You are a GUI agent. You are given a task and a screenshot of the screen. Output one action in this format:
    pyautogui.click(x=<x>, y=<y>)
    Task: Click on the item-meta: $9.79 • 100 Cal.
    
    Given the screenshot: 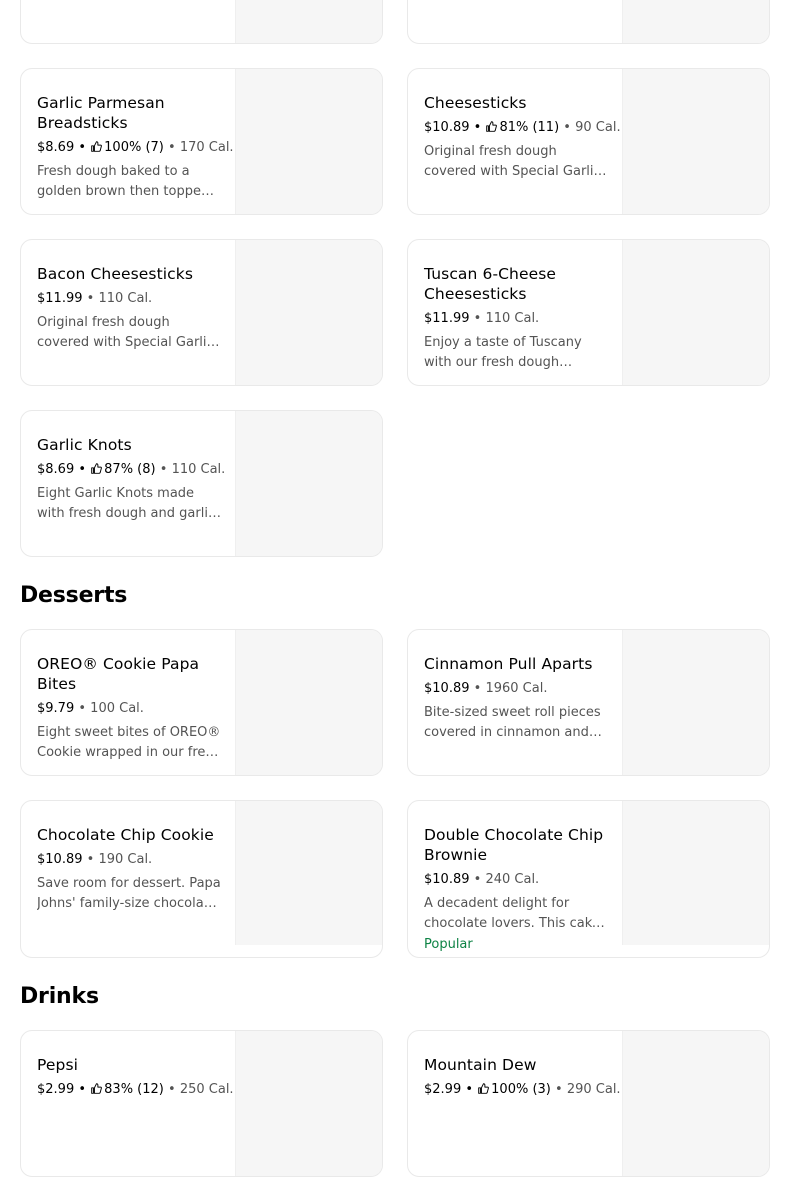 What is the action you would take?
    pyautogui.click(x=90, y=708)
    